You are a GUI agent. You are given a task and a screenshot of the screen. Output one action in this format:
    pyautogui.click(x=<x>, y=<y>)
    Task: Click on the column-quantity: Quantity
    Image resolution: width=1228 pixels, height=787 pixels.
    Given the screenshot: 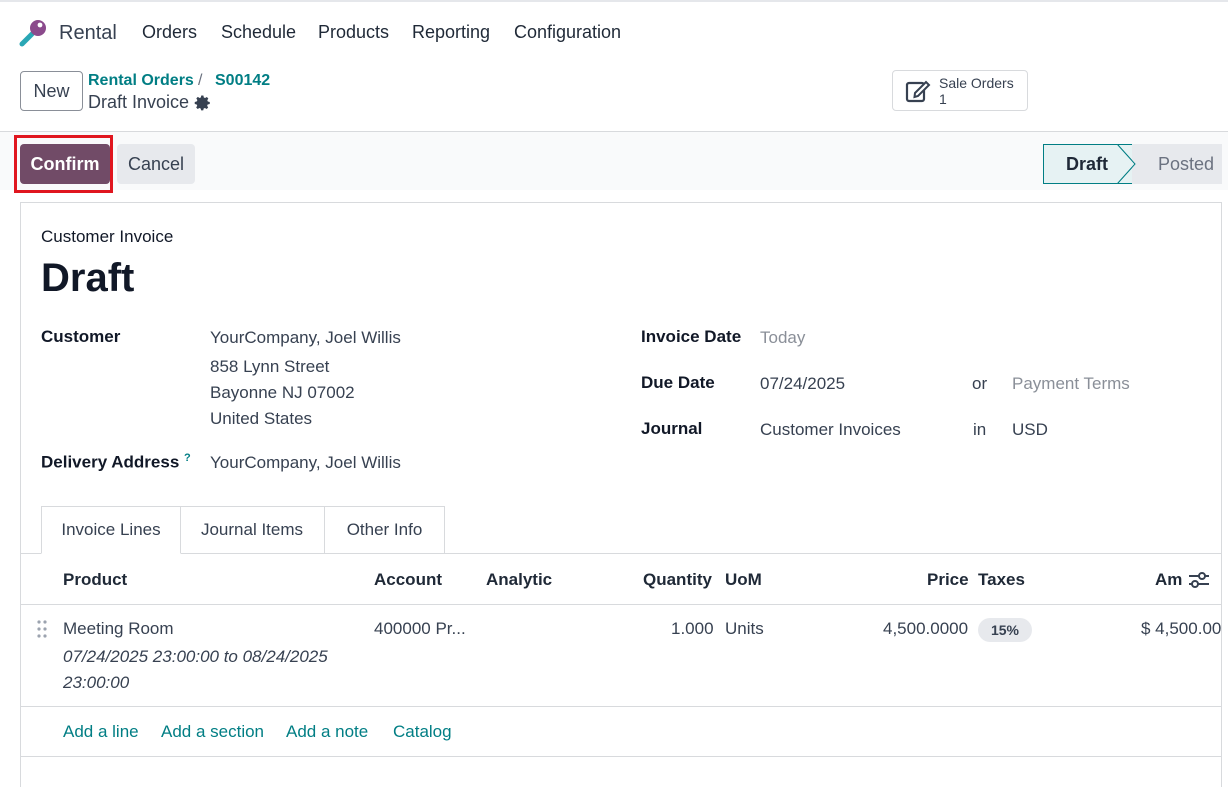 What is the action you would take?
    pyautogui.click(x=677, y=580)
    